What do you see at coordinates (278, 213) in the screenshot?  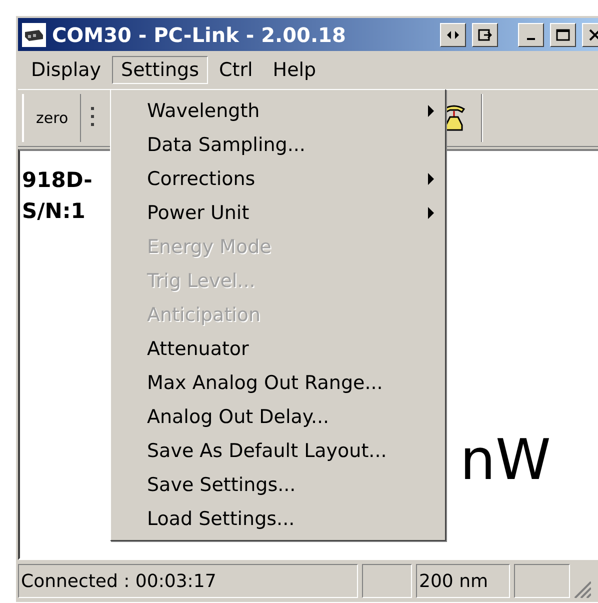 I see `menu-option: Power Unit` at bounding box center [278, 213].